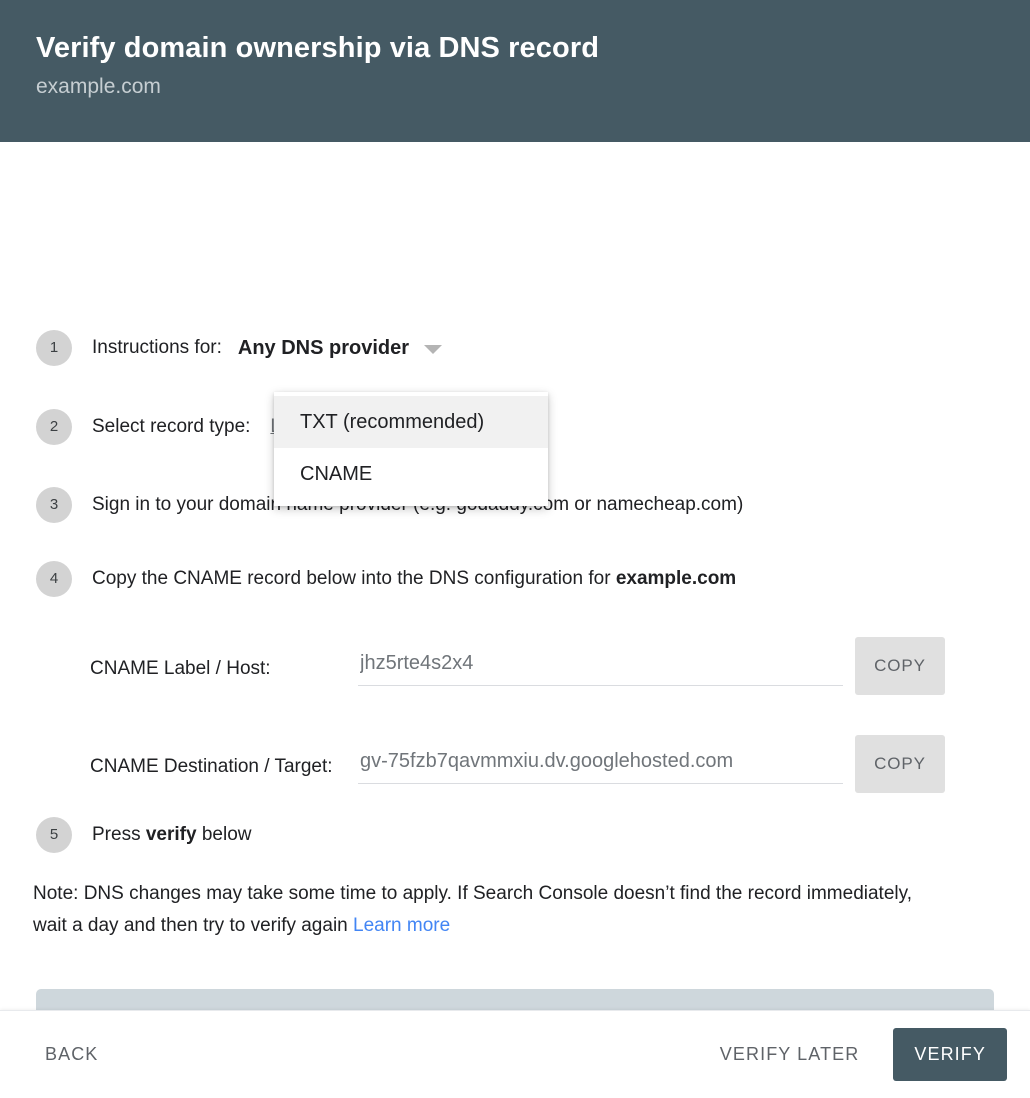 The image size is (1030, 1098). I want to click on dns-provider-select: Any DNS provider, so click(340, 348).